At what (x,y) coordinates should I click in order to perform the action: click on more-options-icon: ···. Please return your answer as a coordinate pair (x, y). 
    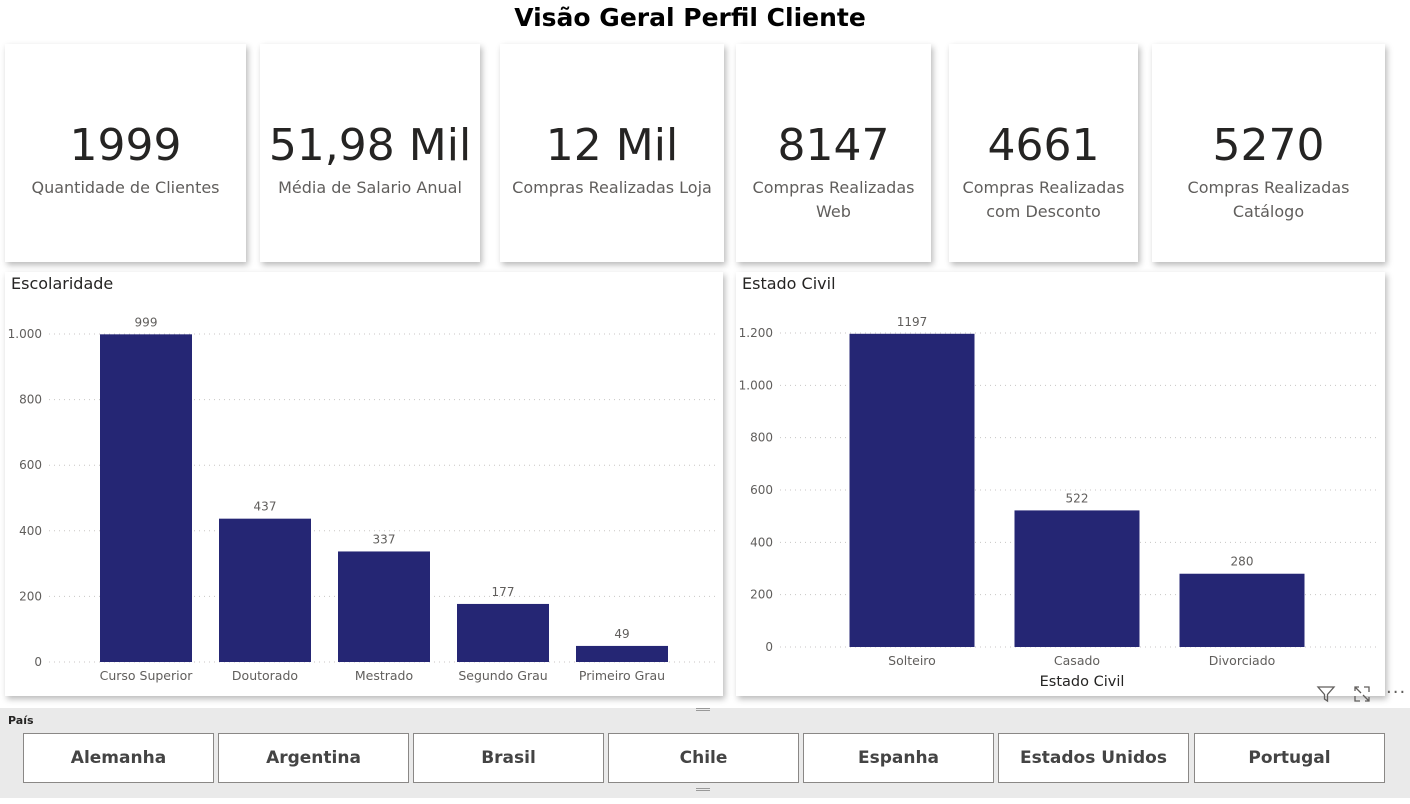
    Looking at the image, I should click on (1396, 692).